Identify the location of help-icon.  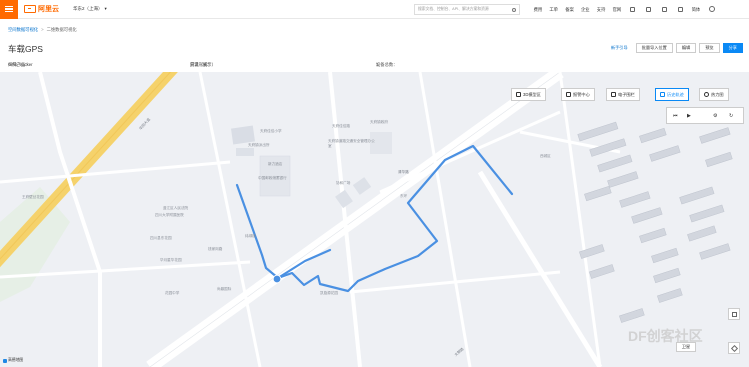
(680, 9).